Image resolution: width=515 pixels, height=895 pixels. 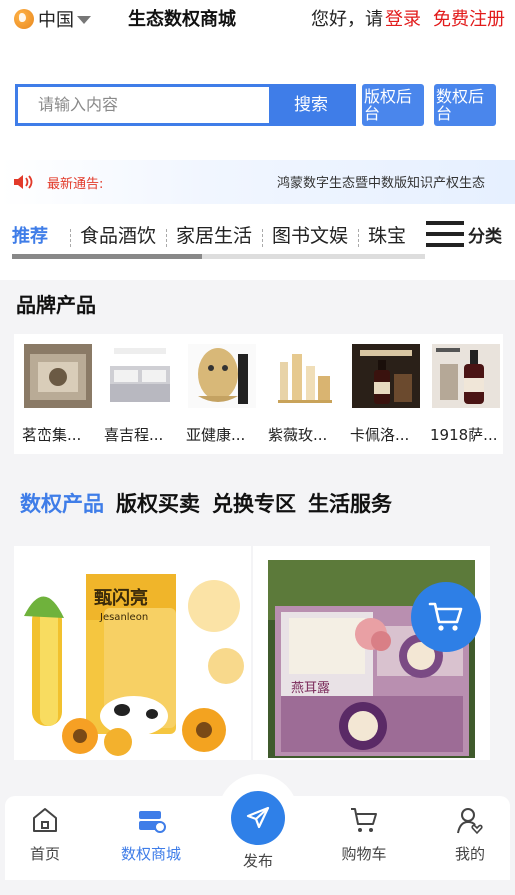 I want to click on greeting-text: 您好，请, so click(x=347, y=19).